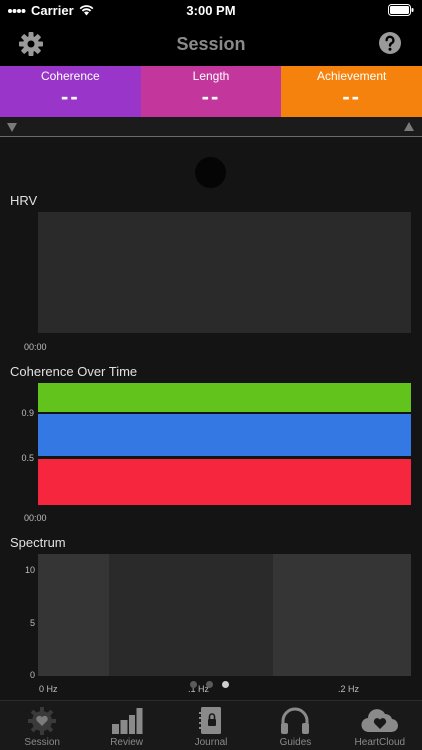 This screenshot has height=750, width=422. What do you see at coordinates (35, 347) in the screenshot?
I see `hrv-time-label: 00:00` at bounding box center [35, 347].